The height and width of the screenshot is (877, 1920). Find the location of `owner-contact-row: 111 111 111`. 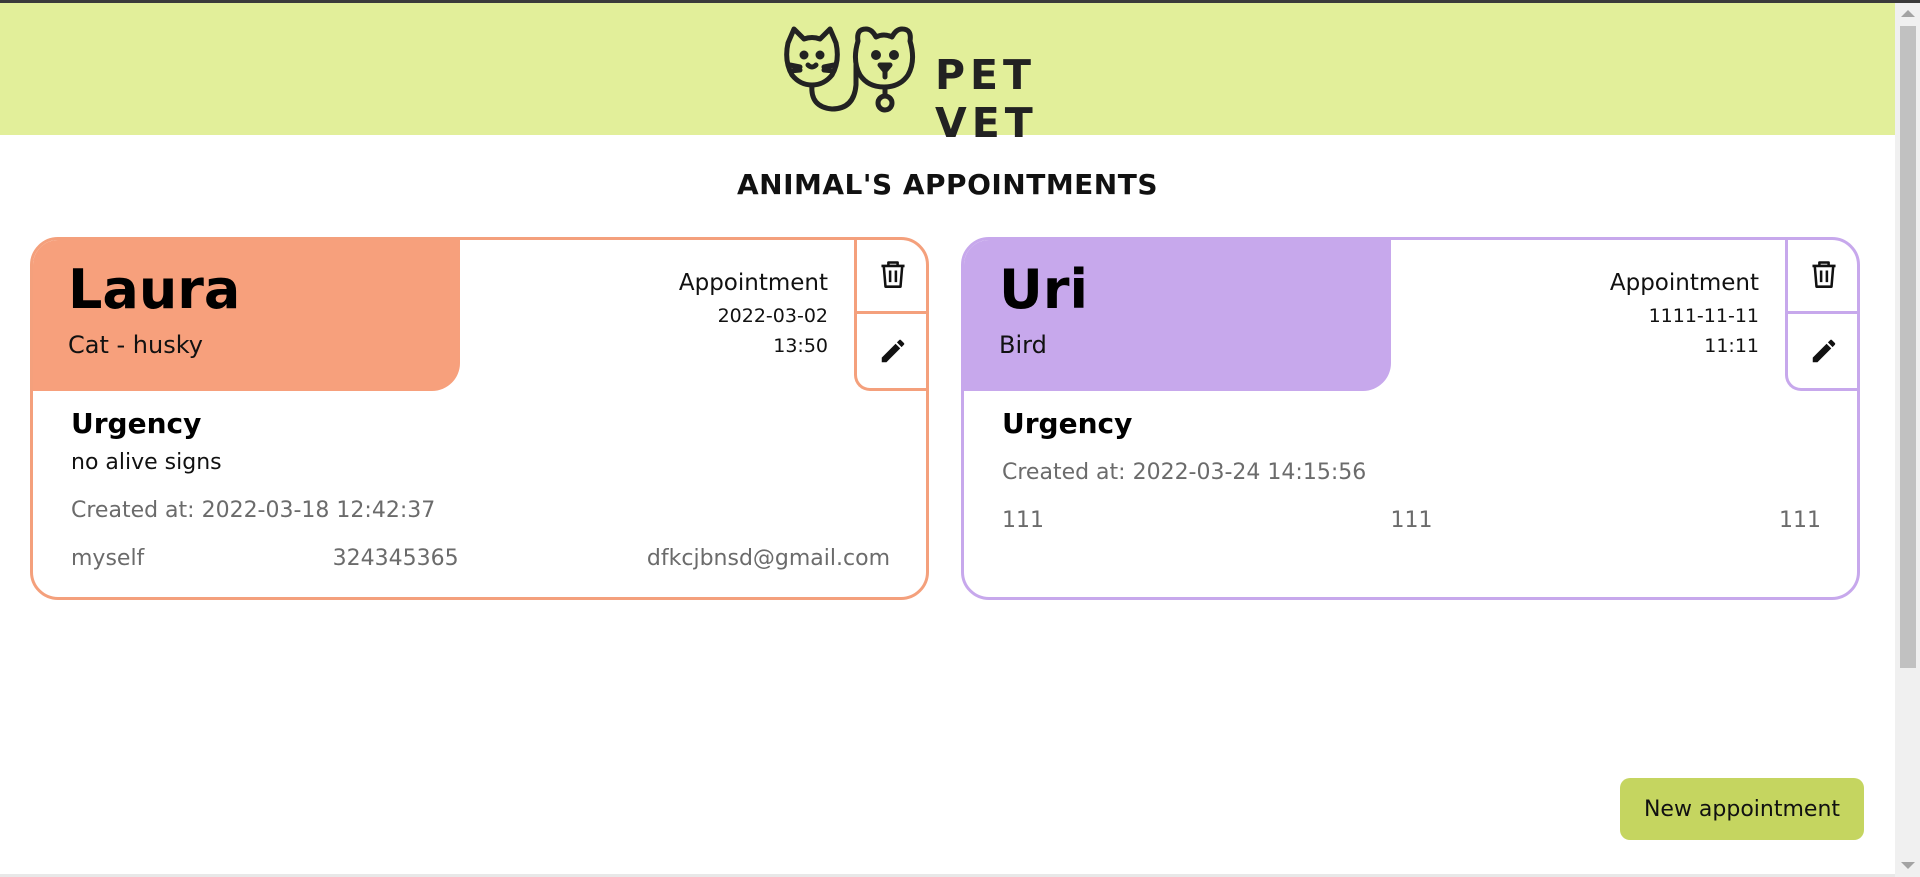

owner-contact-row: 111 111 111 is located at coordinates (1411, 520).